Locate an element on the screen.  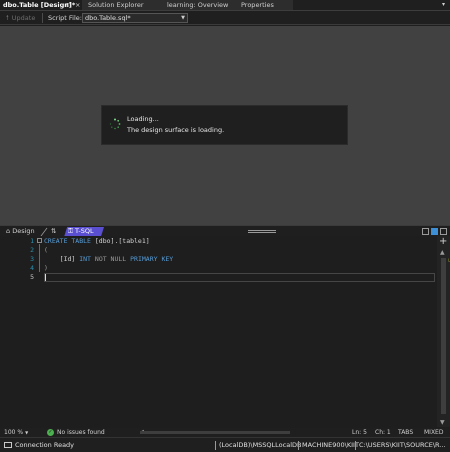
horizontal-scrollbar is located at coordinates (215, 432).